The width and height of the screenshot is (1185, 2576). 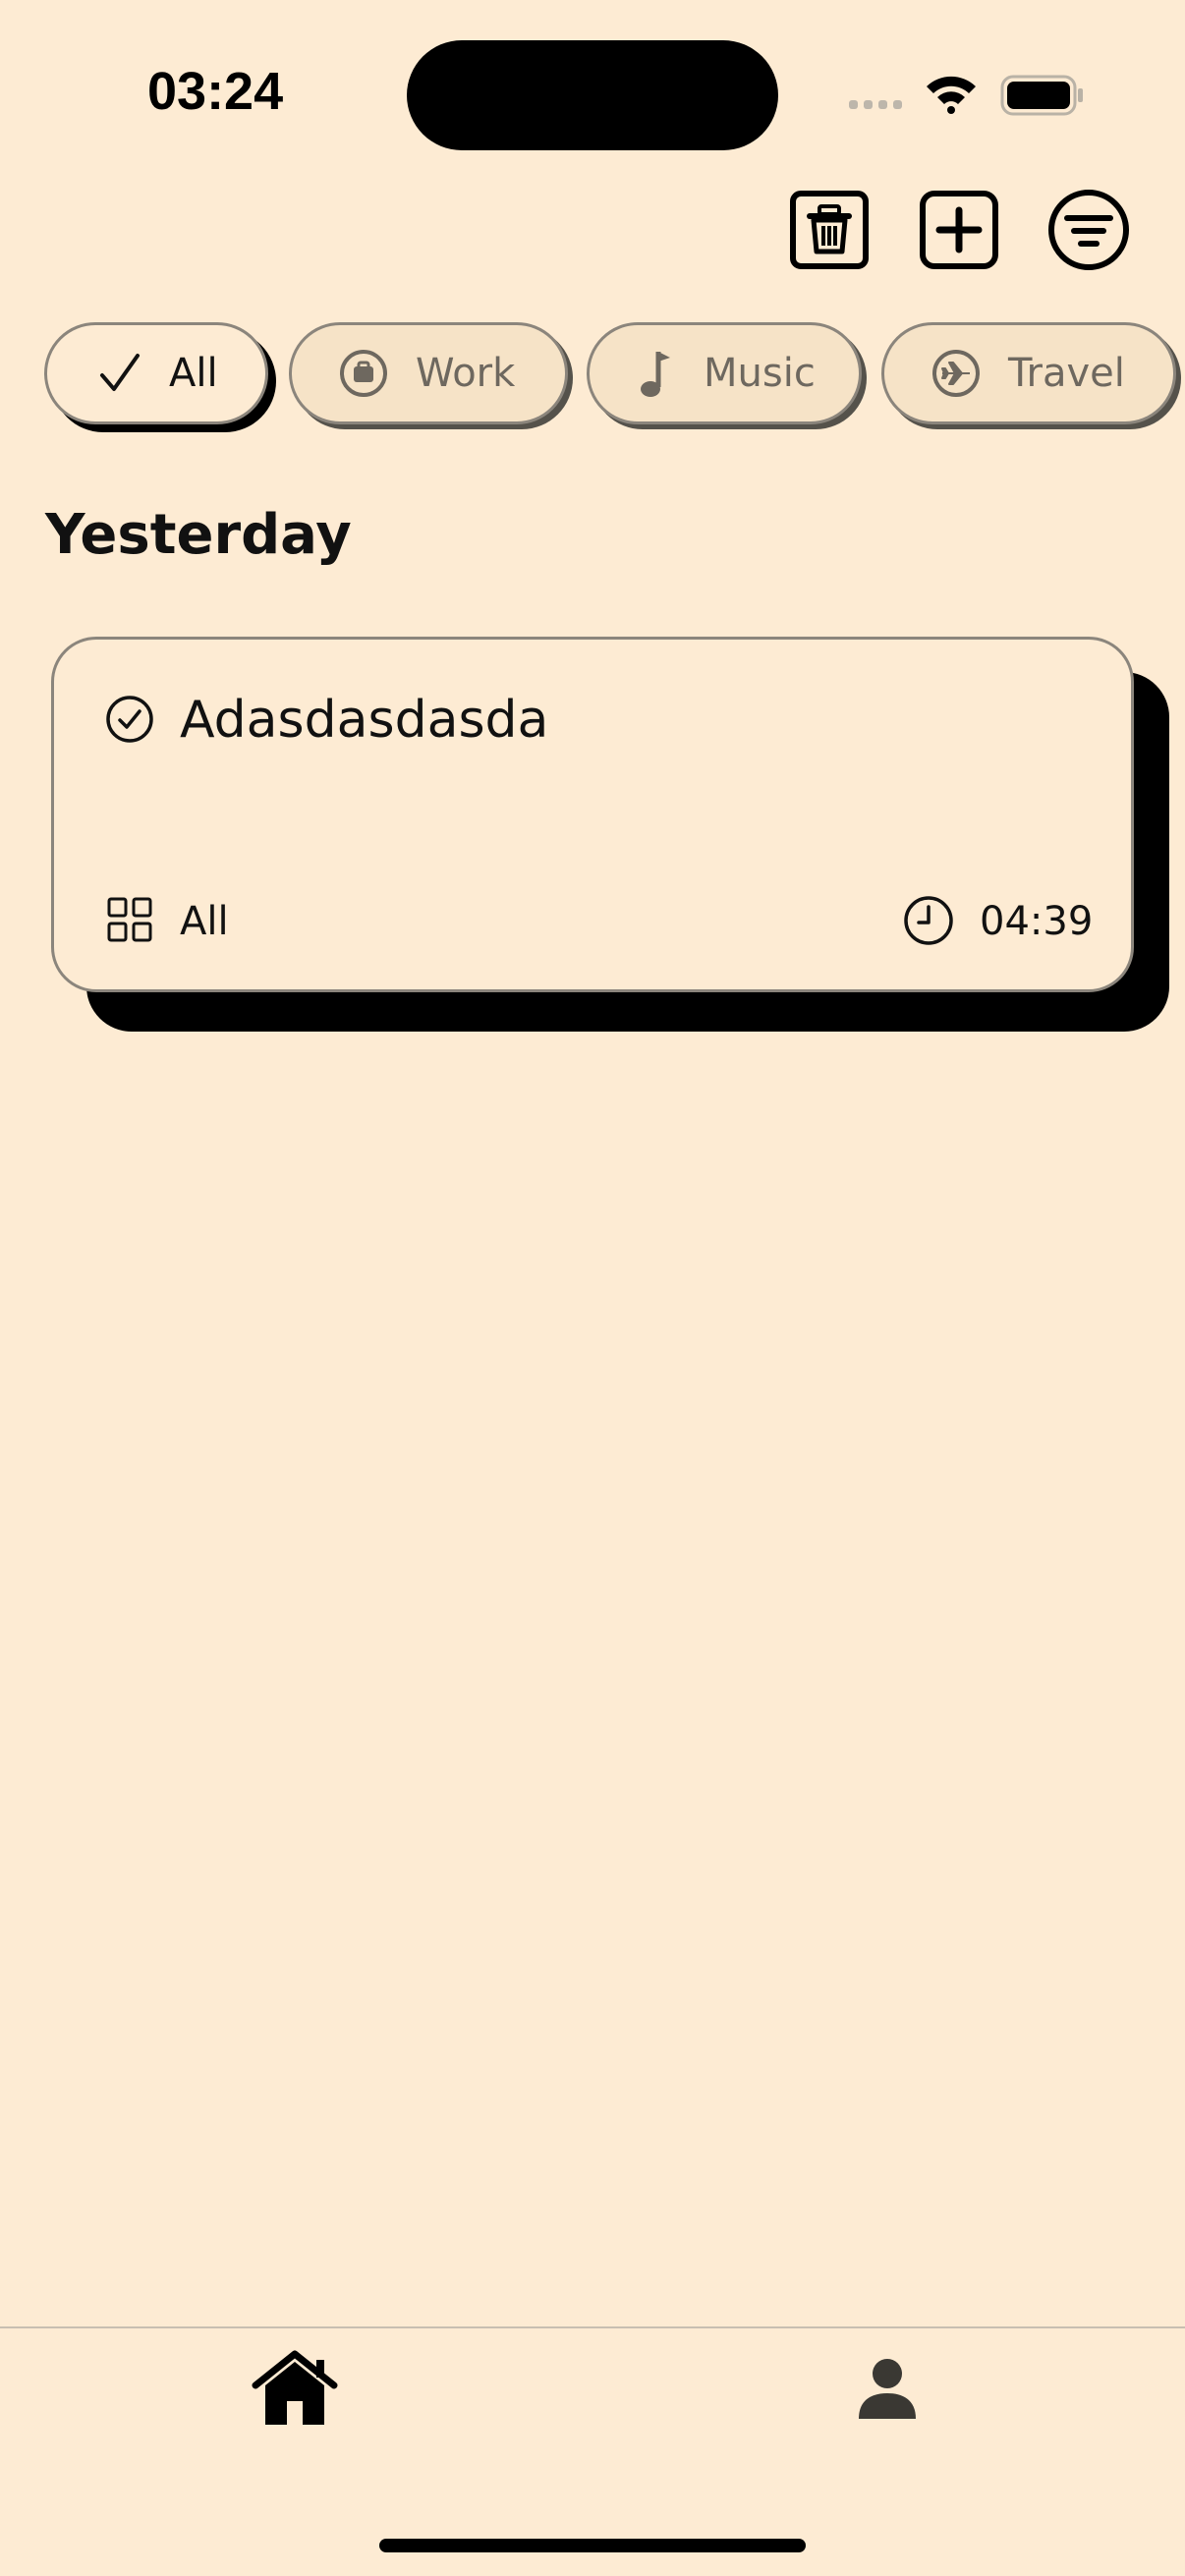 I want to click on tab-home, so click(x=295, y=2390).